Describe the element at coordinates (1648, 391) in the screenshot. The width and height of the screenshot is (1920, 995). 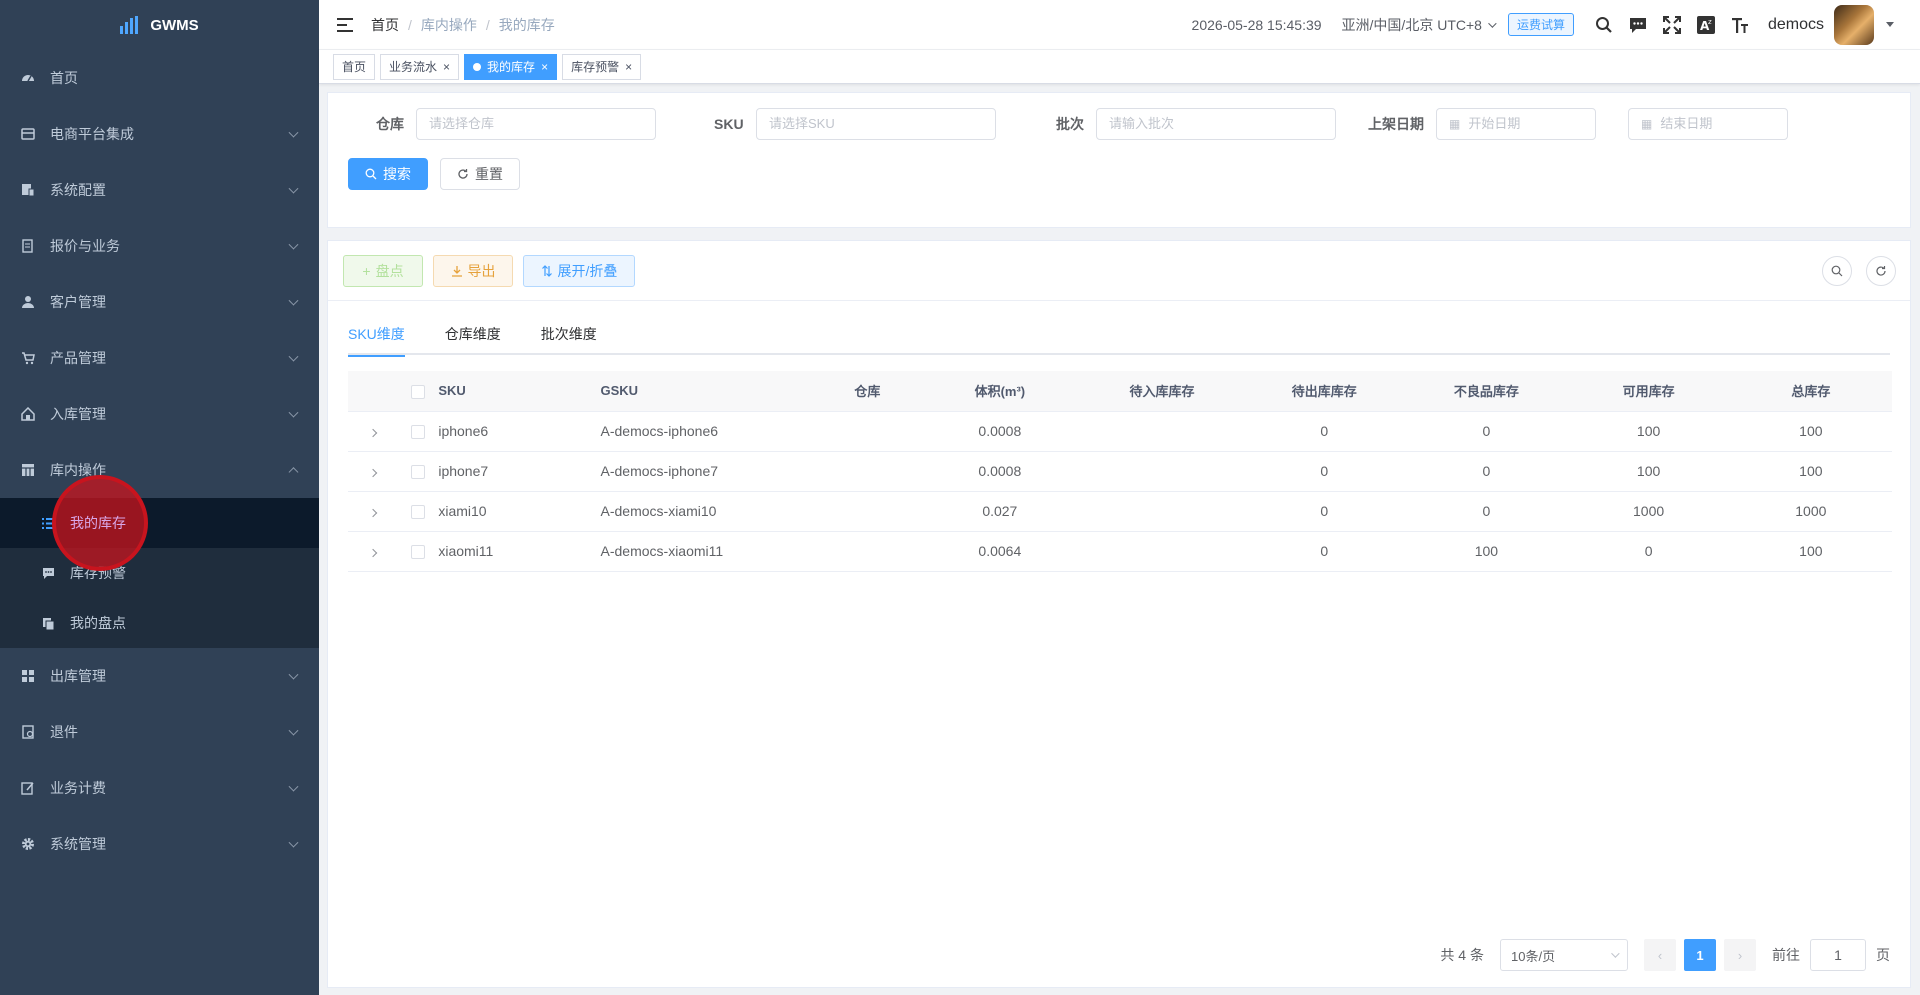
I see `column-header: 可用库存` at that location.